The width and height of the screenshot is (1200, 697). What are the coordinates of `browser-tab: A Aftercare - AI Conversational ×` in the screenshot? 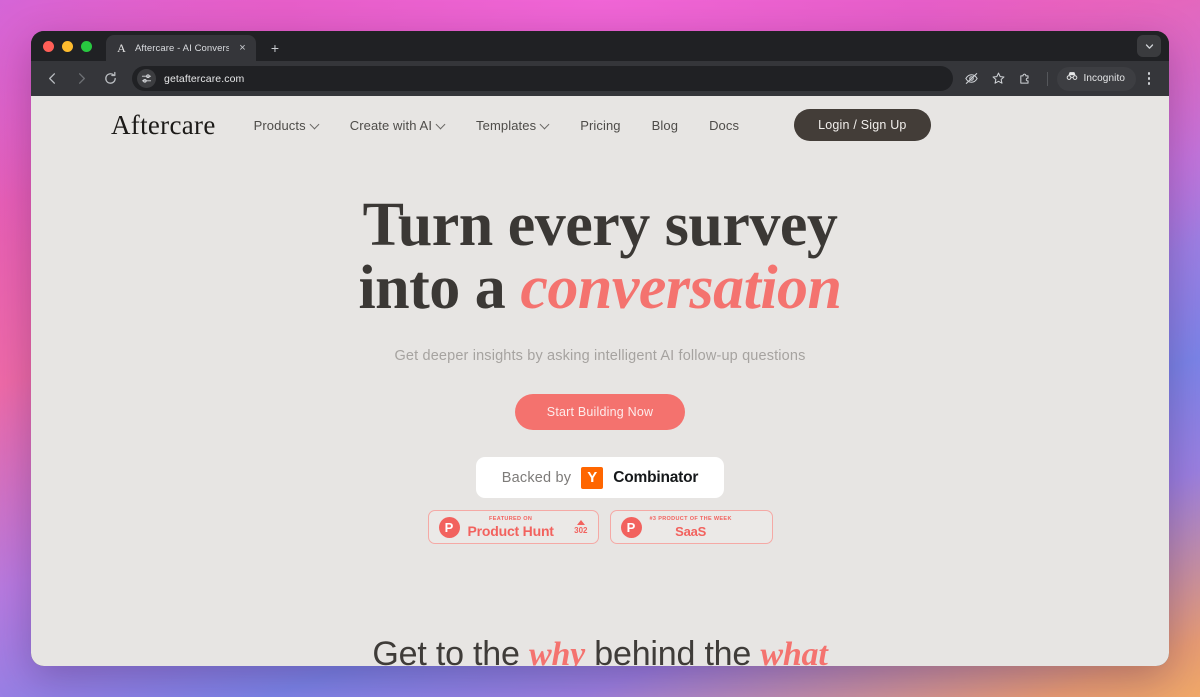 It's located at (181, 48).